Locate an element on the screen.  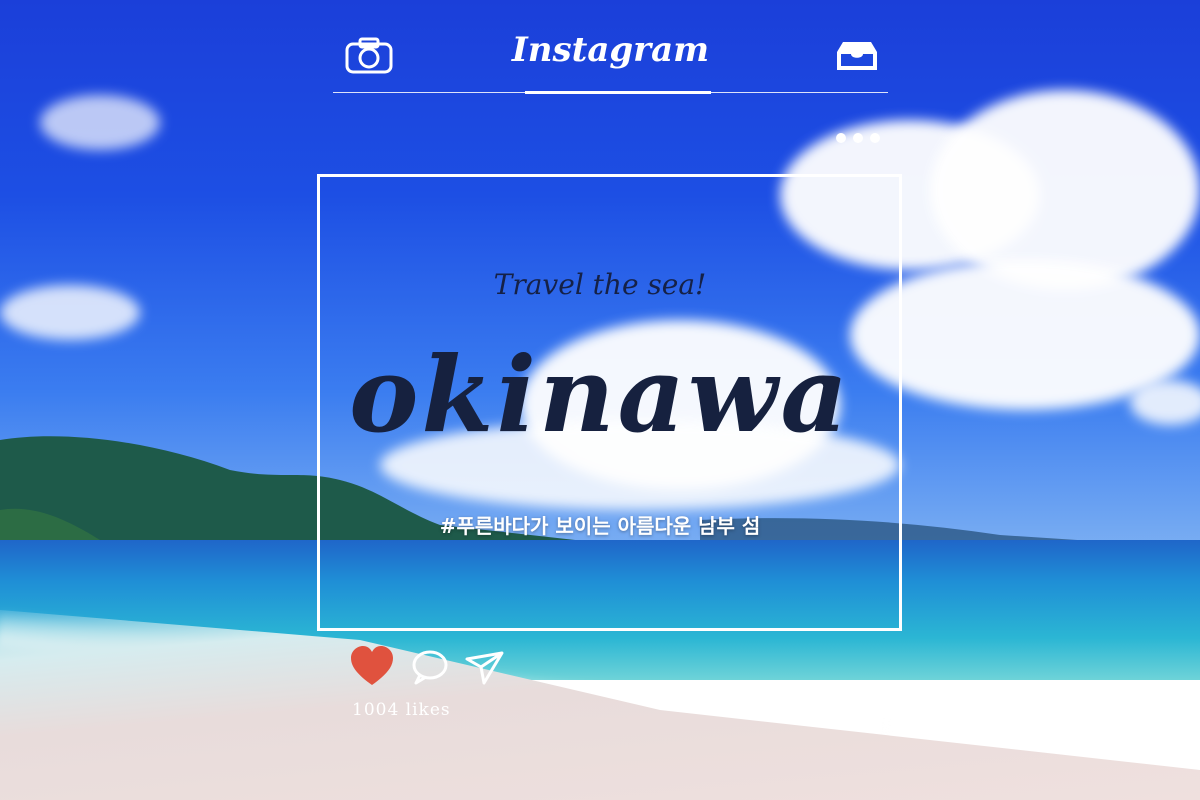
more-options-button is located at coordinates (861, 139).